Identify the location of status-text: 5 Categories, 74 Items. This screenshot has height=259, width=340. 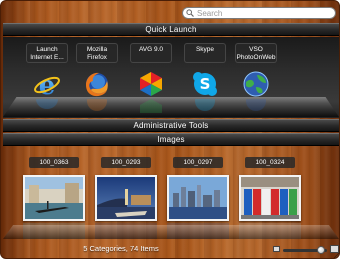
(121, 248).